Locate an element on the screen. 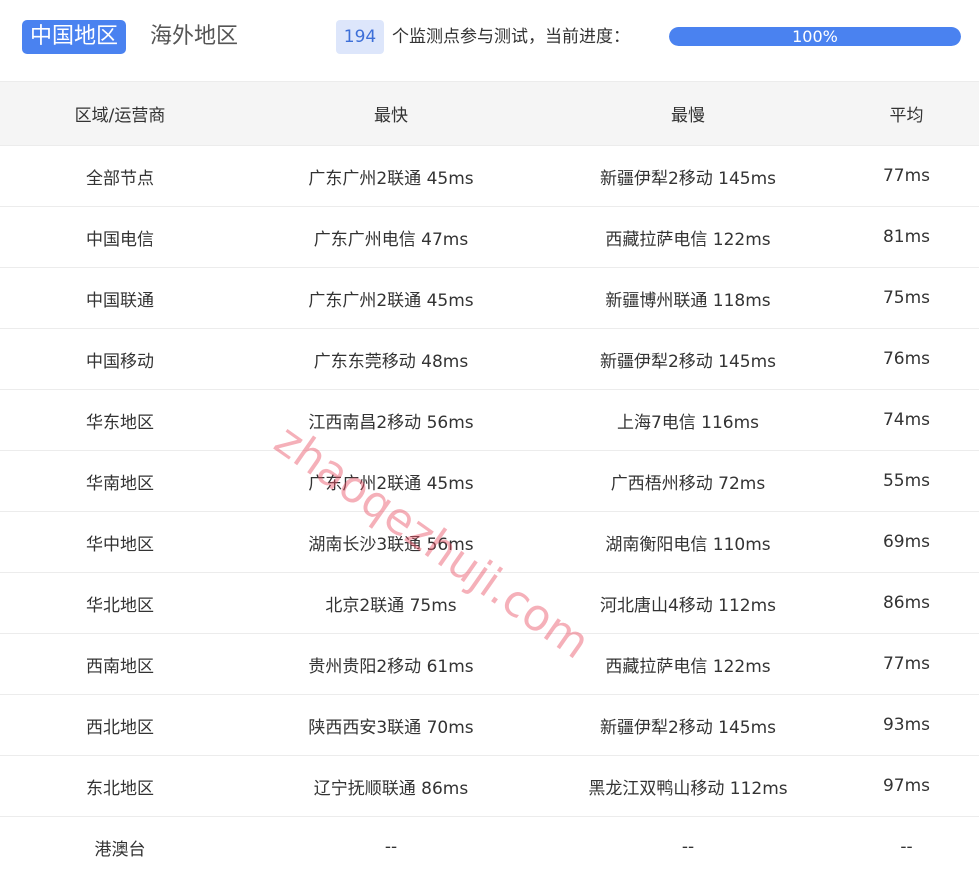 The height and width of the screenshot is (878, 979). cell-average: -- is located at coordinates (906, 847).